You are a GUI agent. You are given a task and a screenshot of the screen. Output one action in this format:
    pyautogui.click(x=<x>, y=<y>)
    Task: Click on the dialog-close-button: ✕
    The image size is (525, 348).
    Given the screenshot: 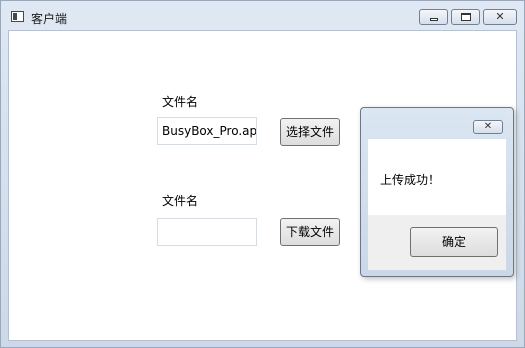 What is the action you would take?
    pyautogui.click(x=488, y=127)
    